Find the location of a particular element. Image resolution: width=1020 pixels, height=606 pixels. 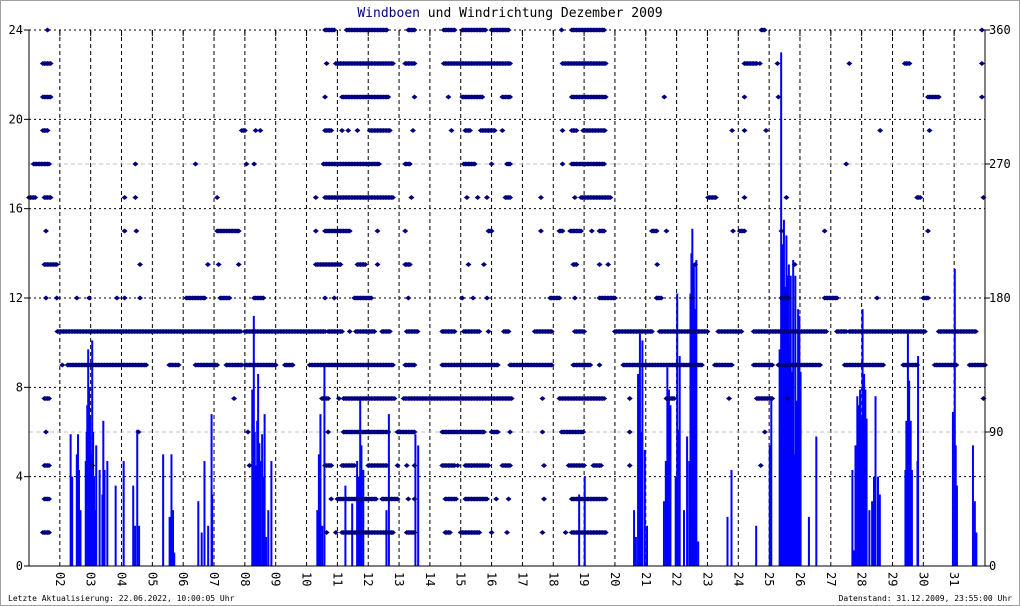

x-tick-label: 16 is located at coordinates (492, 579).